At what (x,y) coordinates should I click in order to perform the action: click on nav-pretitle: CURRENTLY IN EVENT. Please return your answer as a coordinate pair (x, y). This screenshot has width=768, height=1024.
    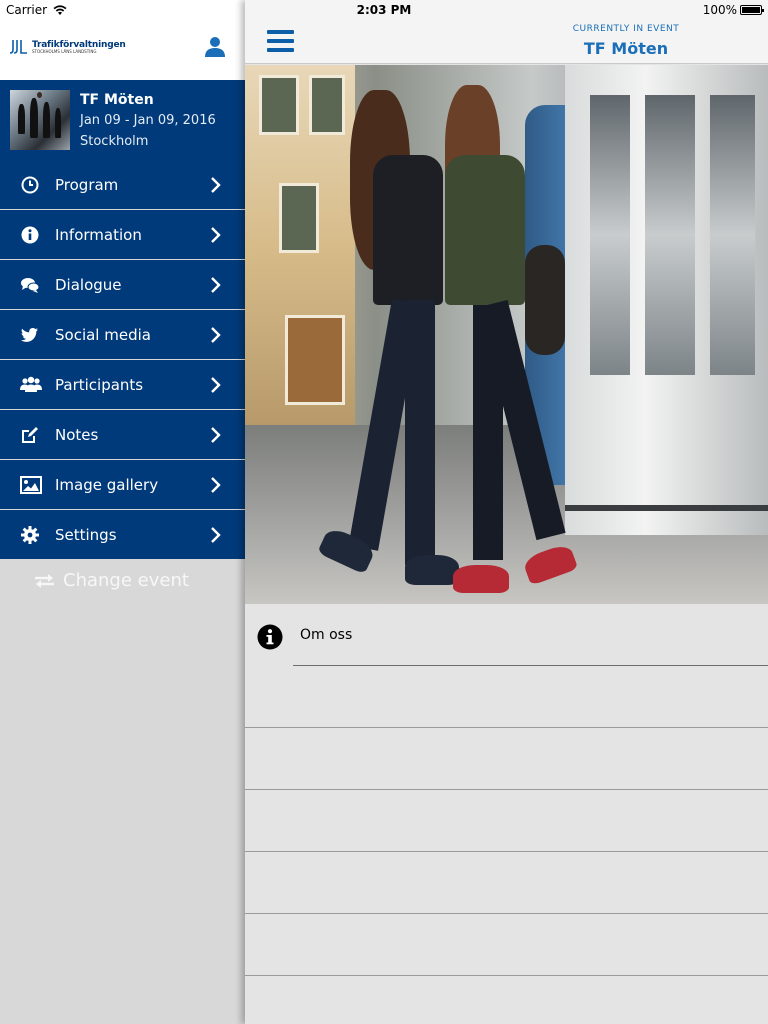
    Looking at the image, I should click on (626, 29).